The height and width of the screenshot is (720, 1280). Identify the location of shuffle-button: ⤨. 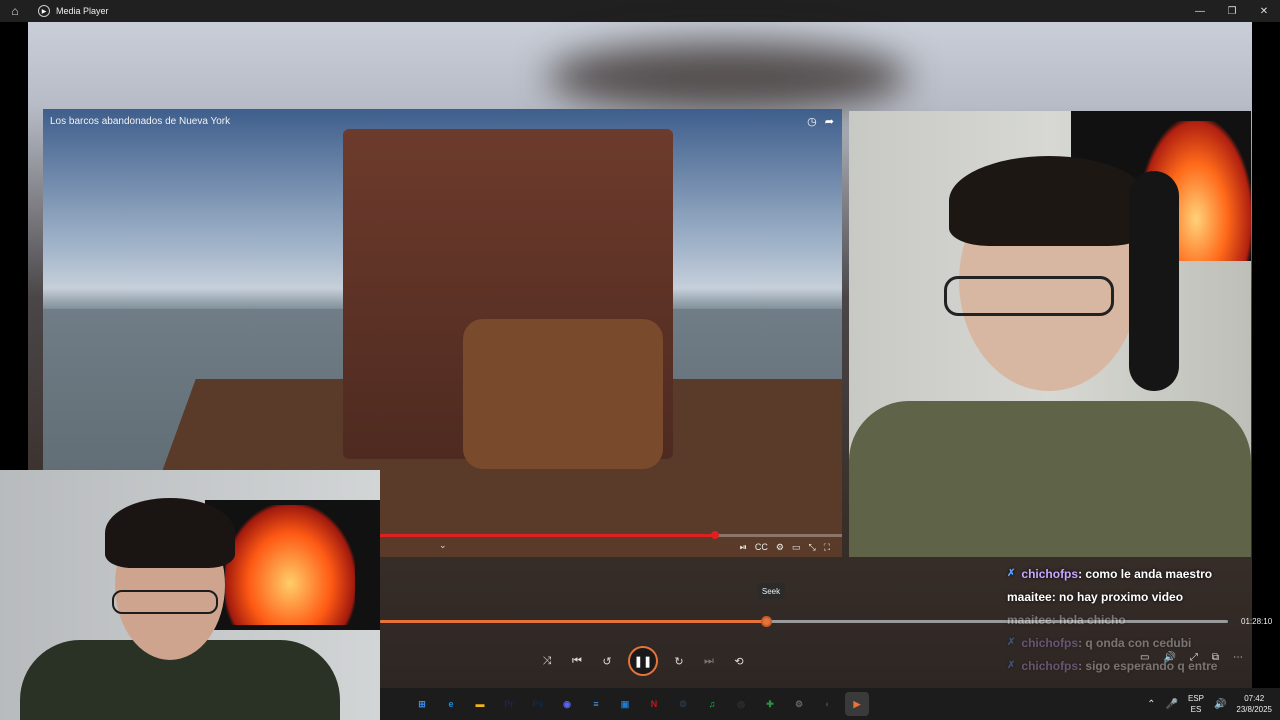
(547, 661).